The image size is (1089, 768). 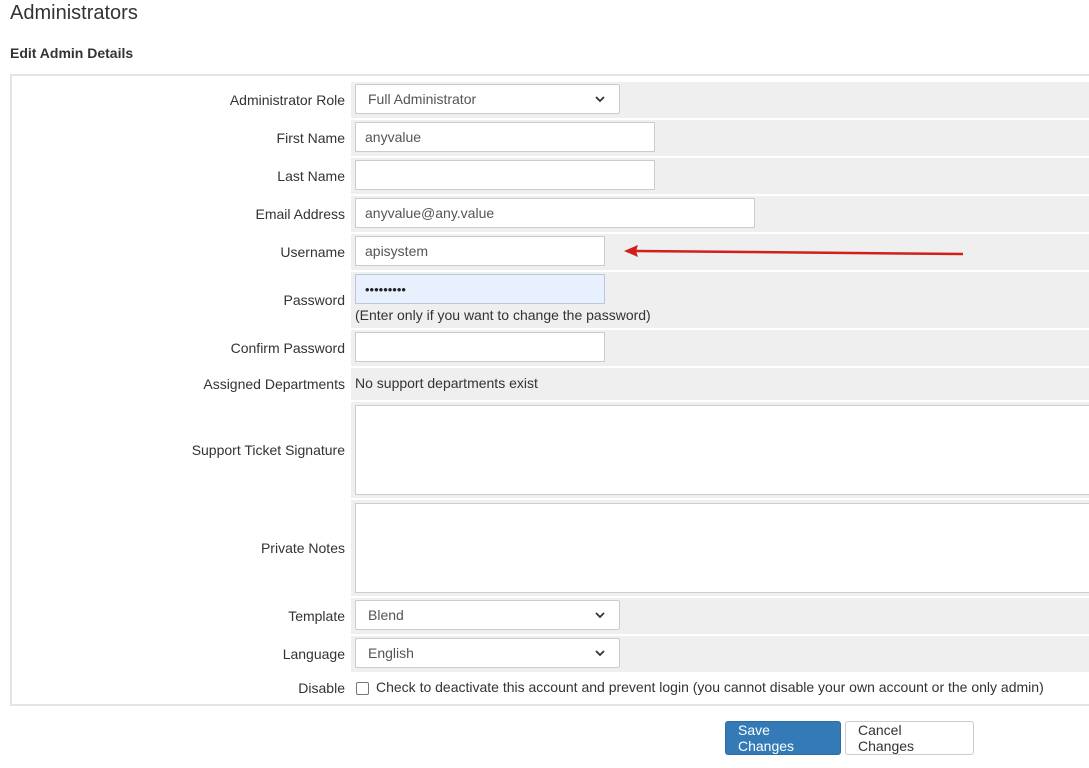 What do you see at coordinates (794, 251) in the screenshot?
I see `annotation-arrow-icon` at bounding box center [794, 251].